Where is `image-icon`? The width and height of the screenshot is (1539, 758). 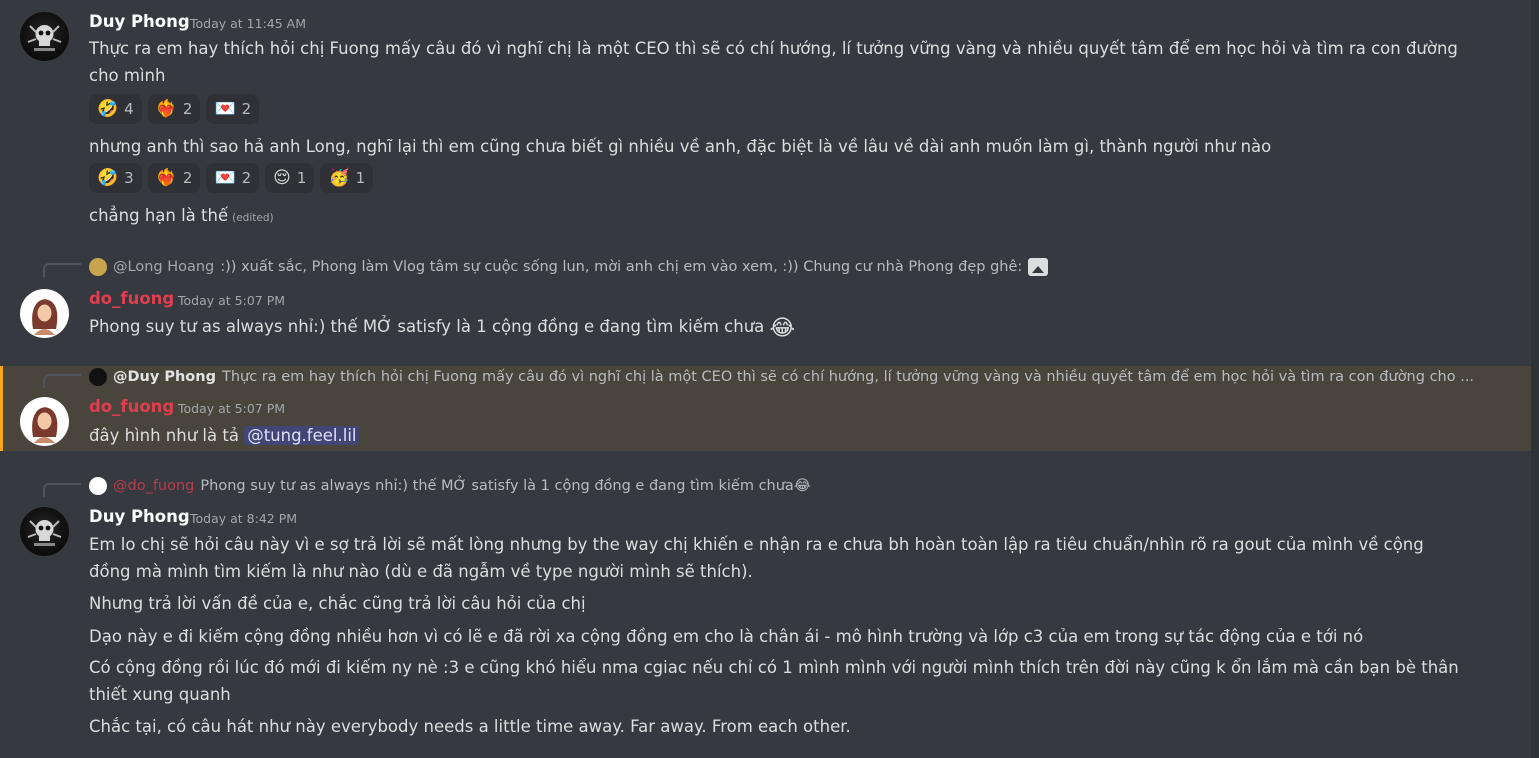 image-icon is located at coordinates (1038, 267).